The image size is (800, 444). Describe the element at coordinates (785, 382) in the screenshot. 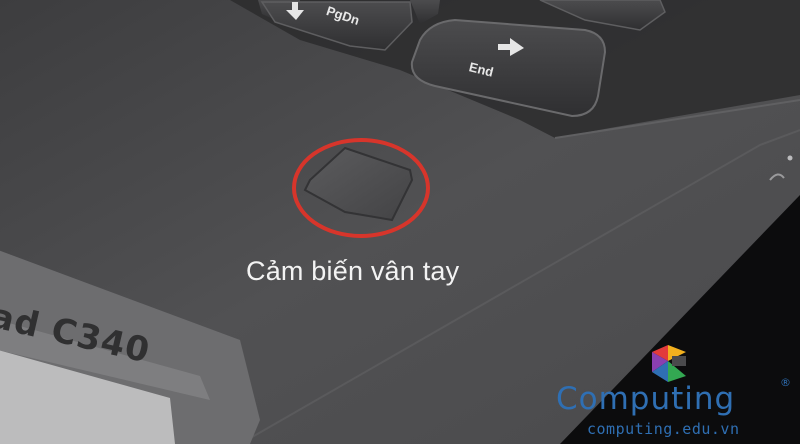

I see `watermark-registered-mark: ®` at that location.